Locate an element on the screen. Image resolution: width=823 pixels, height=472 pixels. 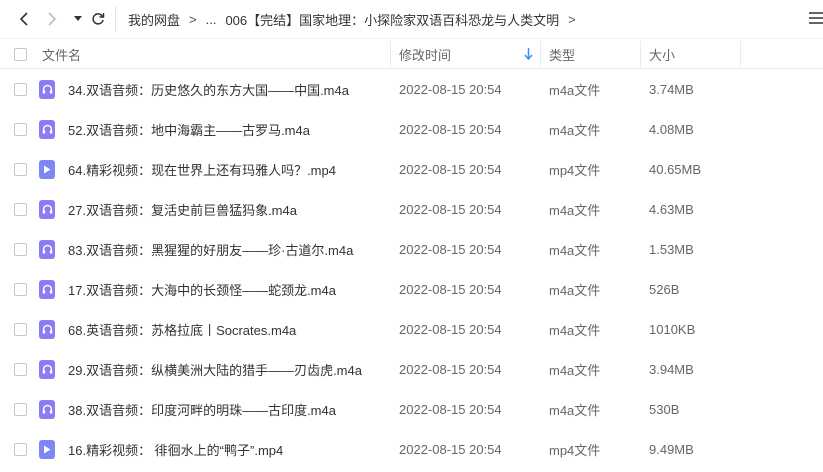
file-size: 3.74MB is located at coordinates (671, 89).